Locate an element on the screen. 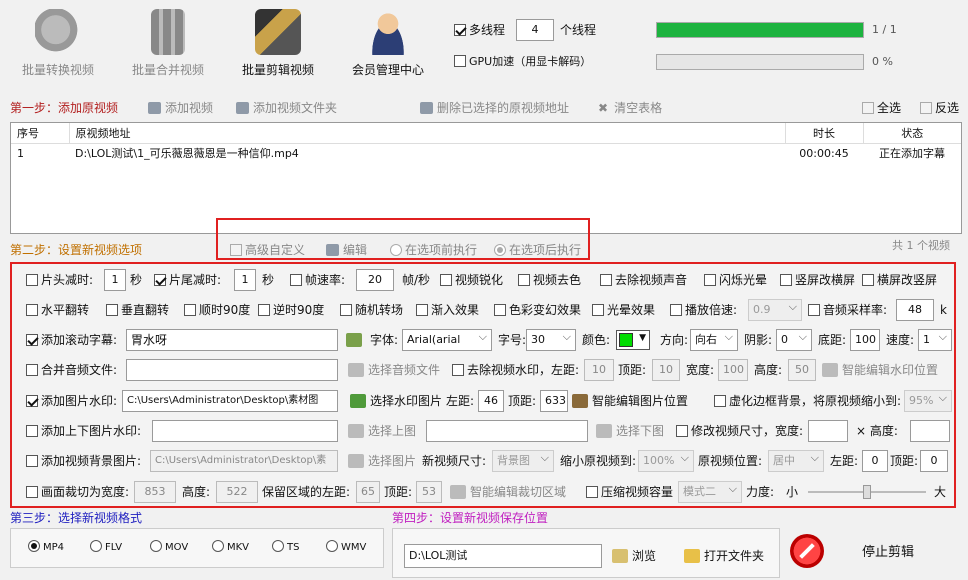  choose-background-image-button: 选择图片 is located at coordinates (382, 461).